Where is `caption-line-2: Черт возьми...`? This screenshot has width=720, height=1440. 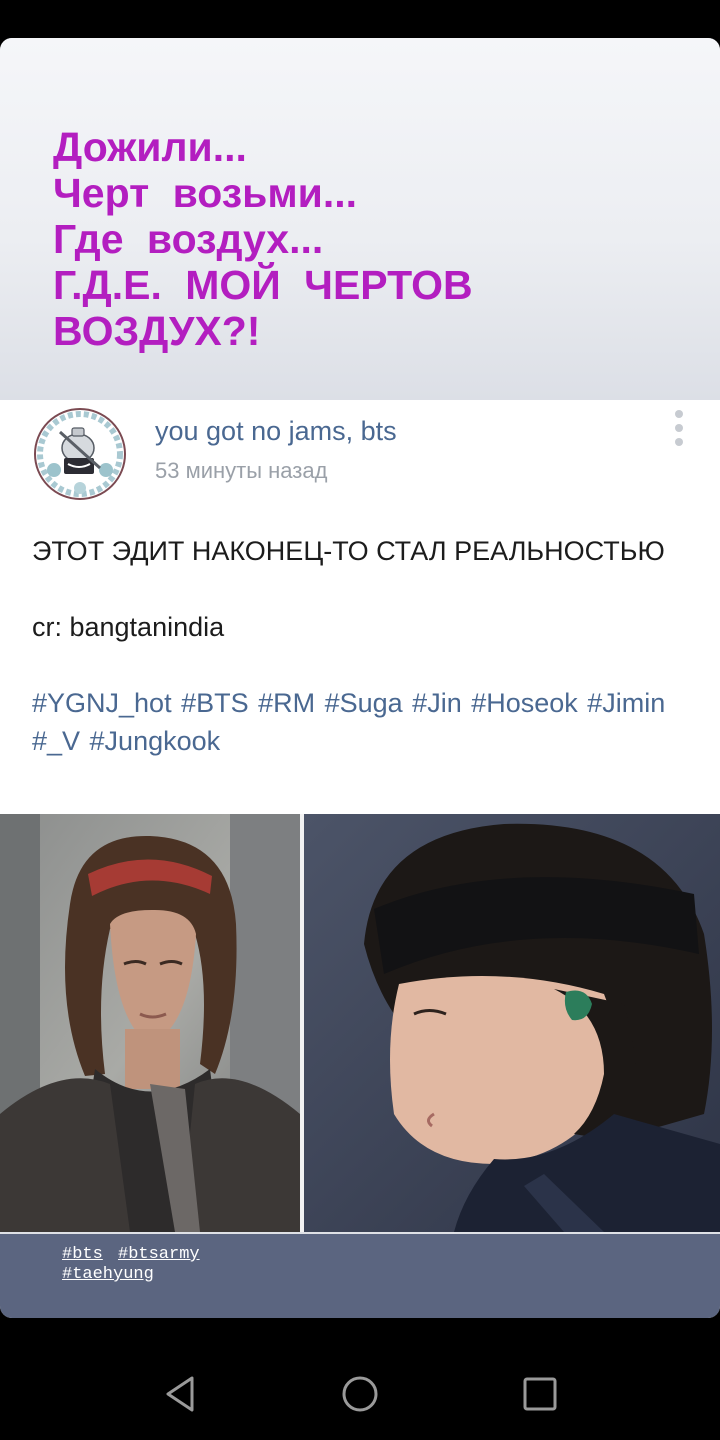
caption-line-2: Черт возьми... is located at coordinates (205, 193).